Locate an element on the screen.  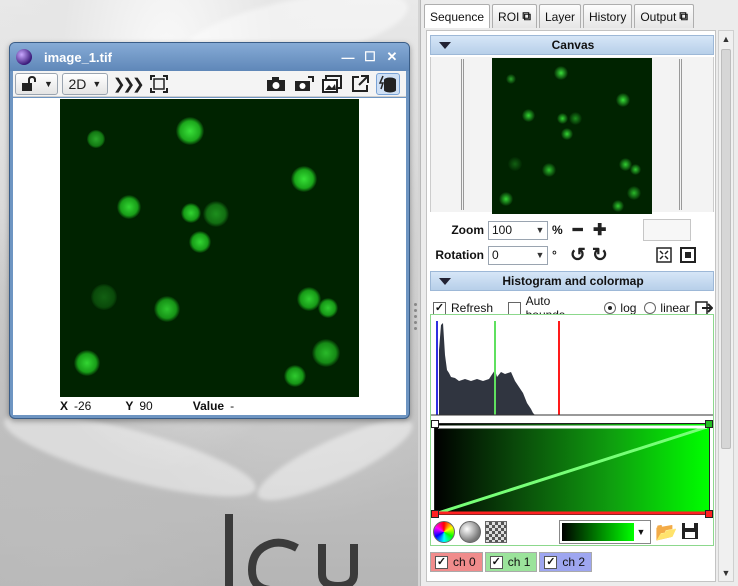
center-square-icon is located at coordinates (687, 255).